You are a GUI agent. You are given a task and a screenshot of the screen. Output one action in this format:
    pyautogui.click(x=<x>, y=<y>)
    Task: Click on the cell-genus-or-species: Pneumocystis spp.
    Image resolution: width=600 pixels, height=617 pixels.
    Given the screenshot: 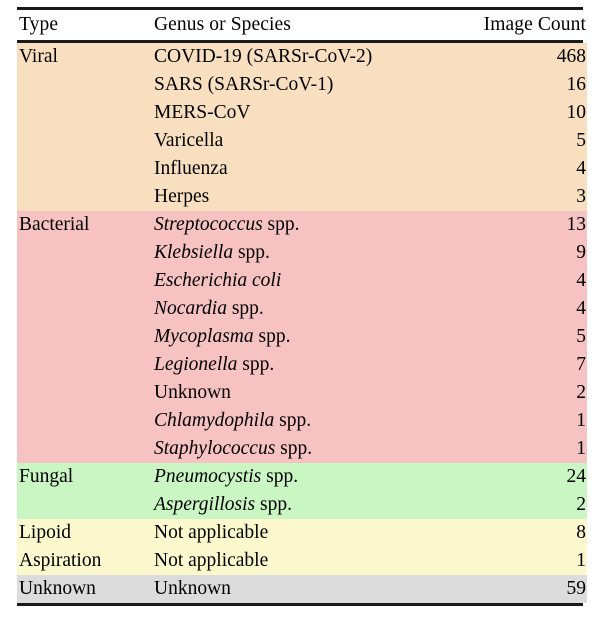 What is the action you would take?
    pyautogui.click(x=296, y=477)
    